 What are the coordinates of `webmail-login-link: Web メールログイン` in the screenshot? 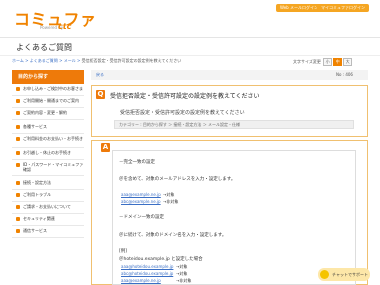 It's located at (299, 8).